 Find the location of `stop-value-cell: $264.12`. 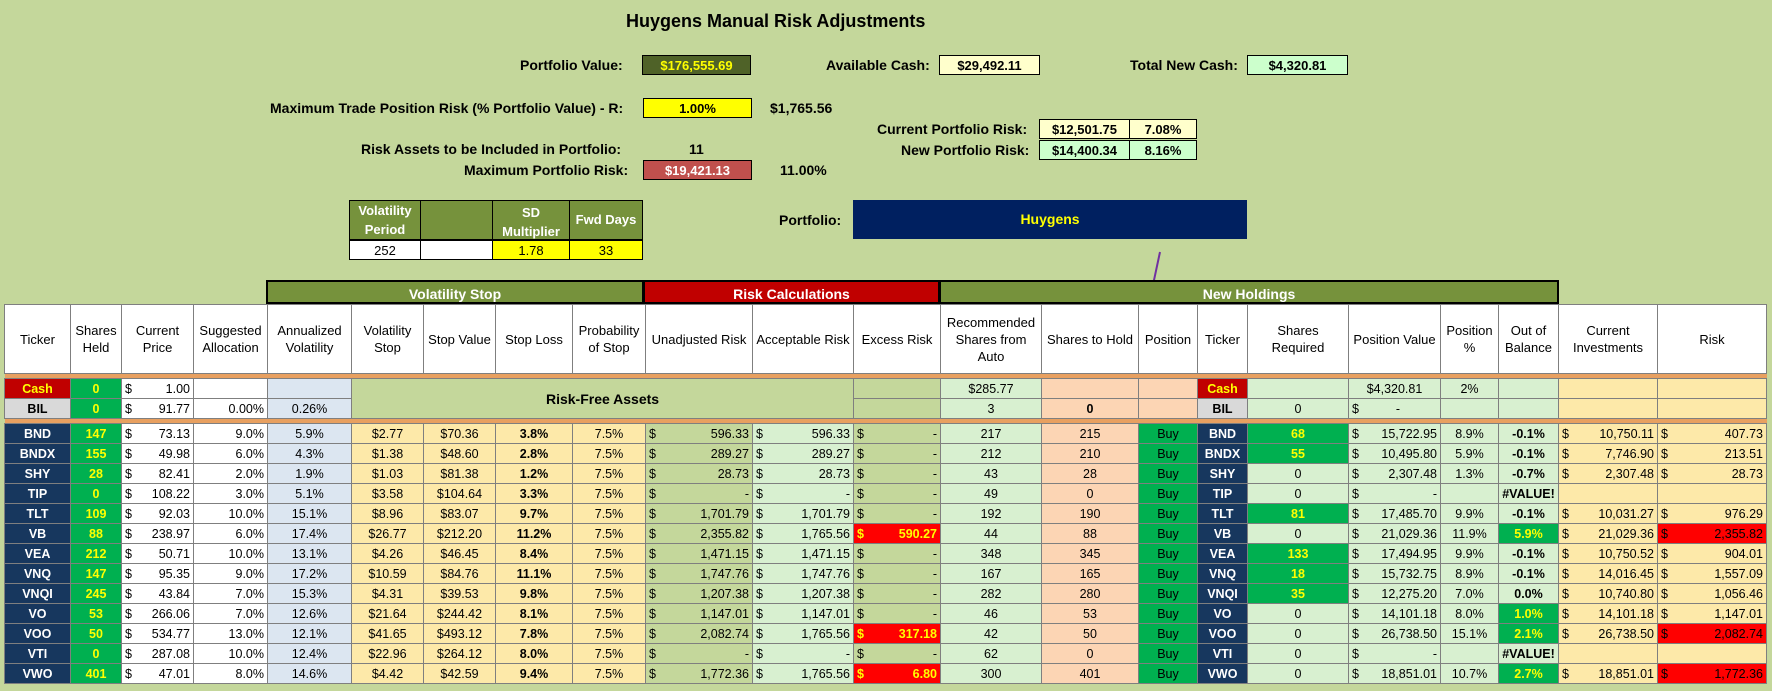

stop-value-cell: $264.12 is located at coordinates (459, 653).